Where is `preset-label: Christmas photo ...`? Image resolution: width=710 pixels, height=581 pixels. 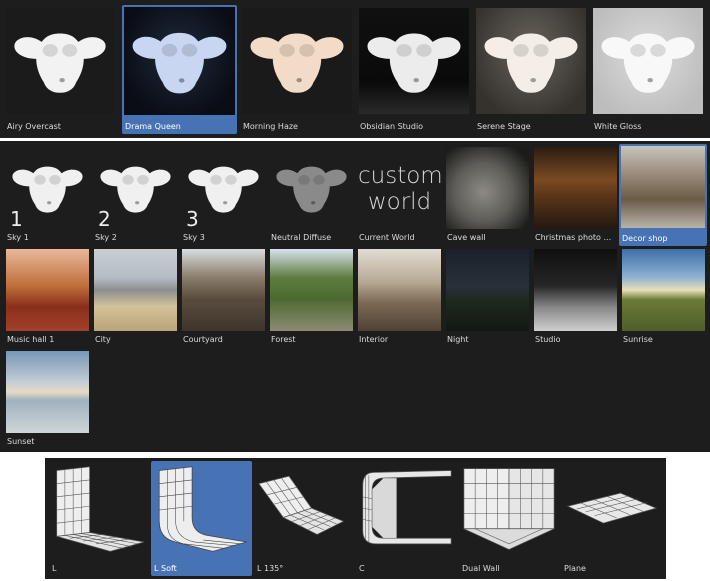 preset-label: Christmas photo ... is located at coordinates (573, 237).